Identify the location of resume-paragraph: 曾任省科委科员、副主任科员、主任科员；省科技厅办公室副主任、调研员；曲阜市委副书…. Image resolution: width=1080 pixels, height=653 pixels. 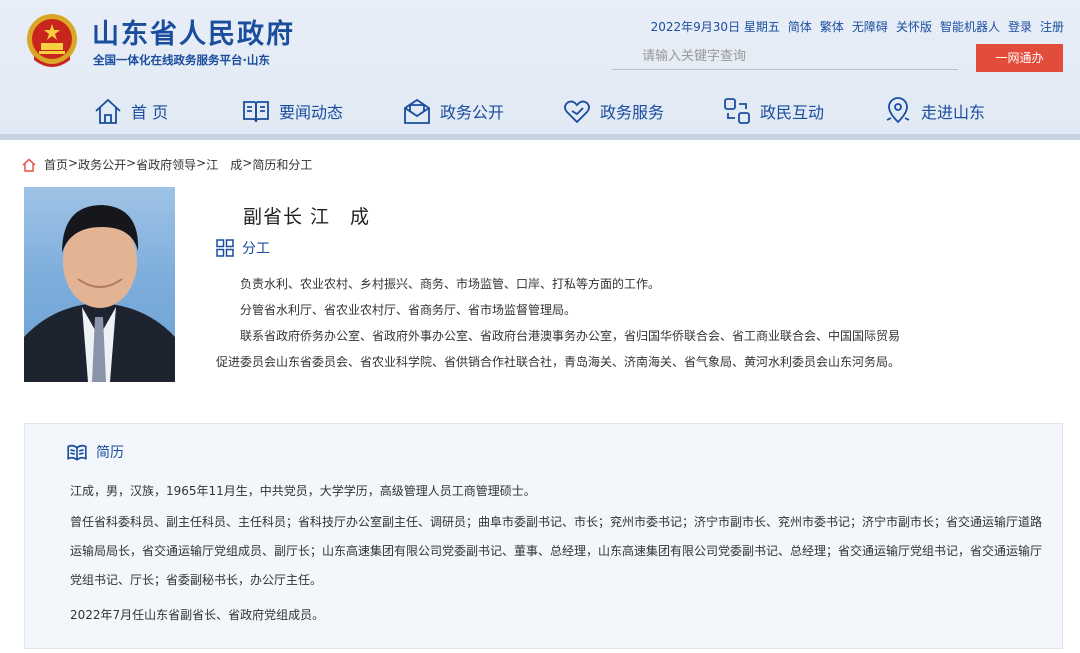
(556, 551).